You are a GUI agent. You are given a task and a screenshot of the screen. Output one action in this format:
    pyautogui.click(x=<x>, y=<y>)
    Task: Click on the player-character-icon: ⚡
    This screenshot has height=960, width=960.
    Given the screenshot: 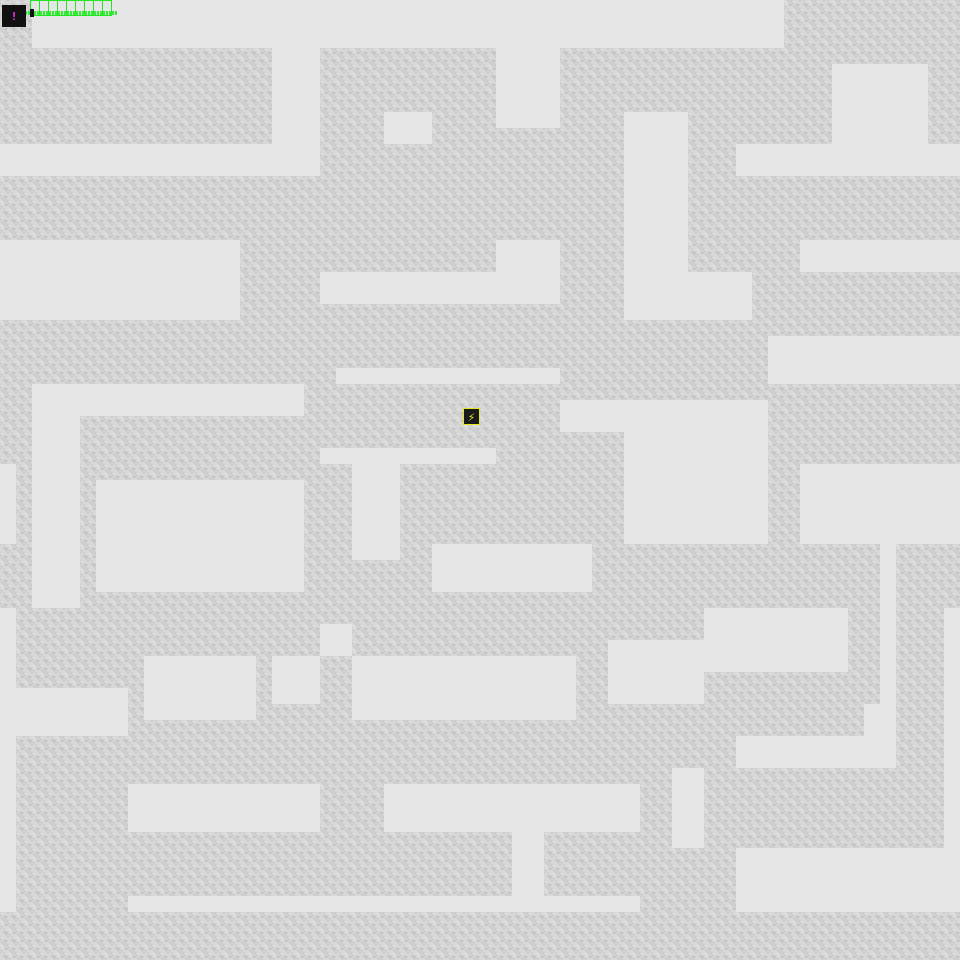 What is the action you would take?
    pyautogui.click(x=471, y=416)
    